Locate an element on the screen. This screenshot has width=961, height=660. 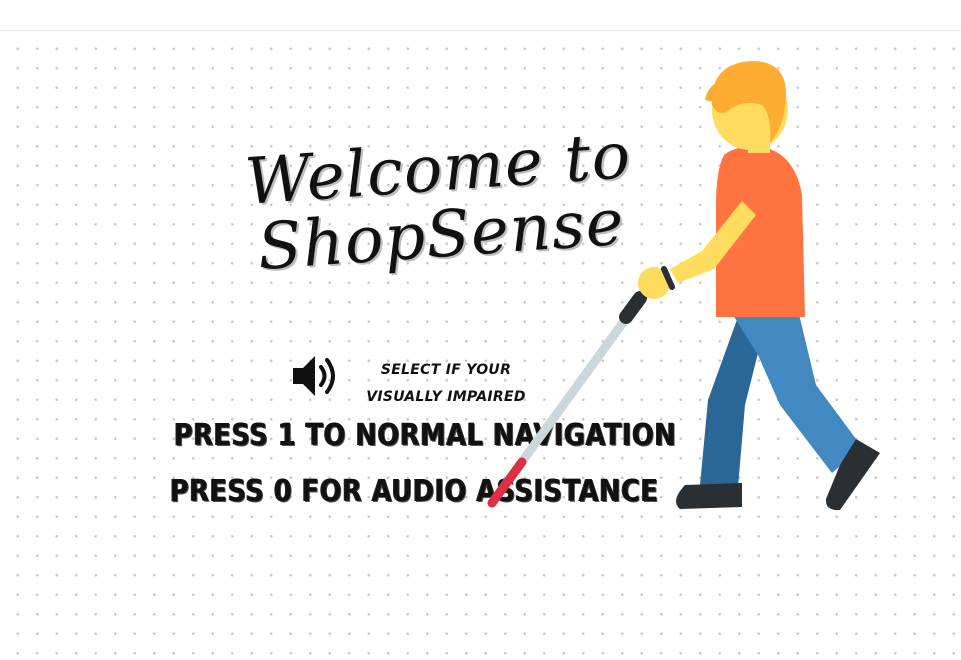
speaker-icon is located at coordinates (317, 376).